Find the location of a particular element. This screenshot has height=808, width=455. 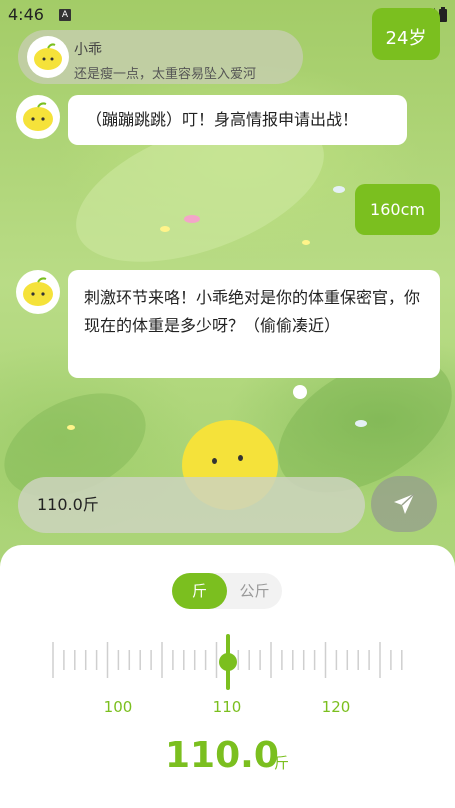

ruler-label: 120 is located at coordinates (336, 707).